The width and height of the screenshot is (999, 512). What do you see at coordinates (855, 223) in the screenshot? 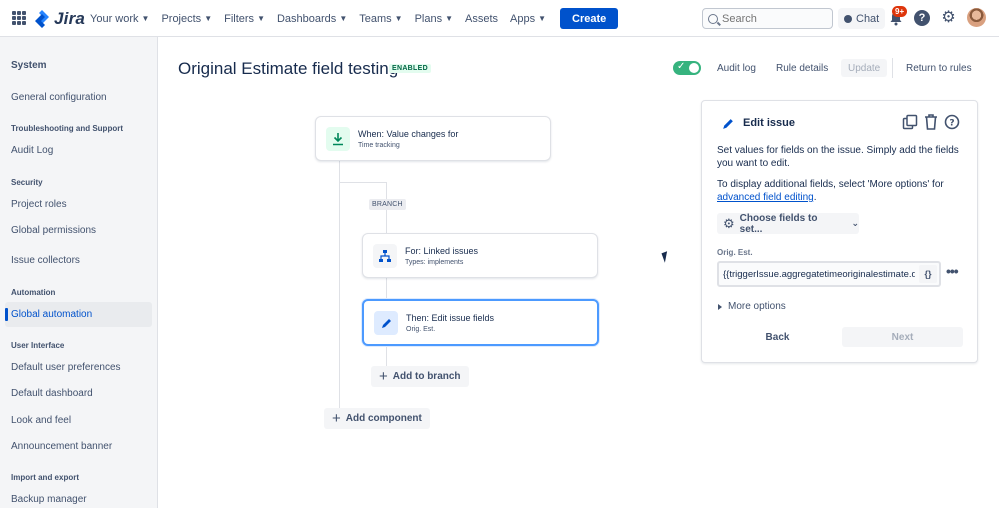
I see `chevron-down-icon: ⌄` at bounding box center [855, 223].